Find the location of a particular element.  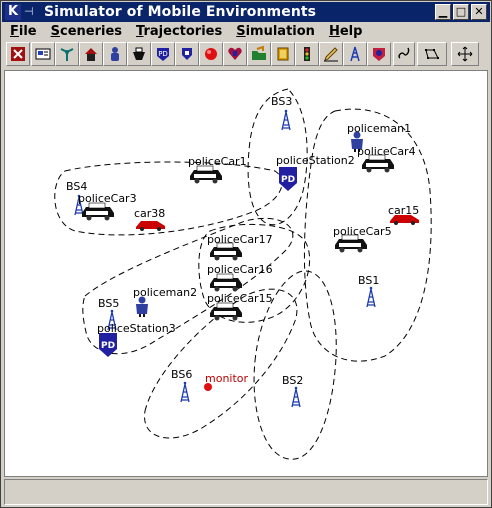

red-dot-icon is located at coordinates (211, 54).